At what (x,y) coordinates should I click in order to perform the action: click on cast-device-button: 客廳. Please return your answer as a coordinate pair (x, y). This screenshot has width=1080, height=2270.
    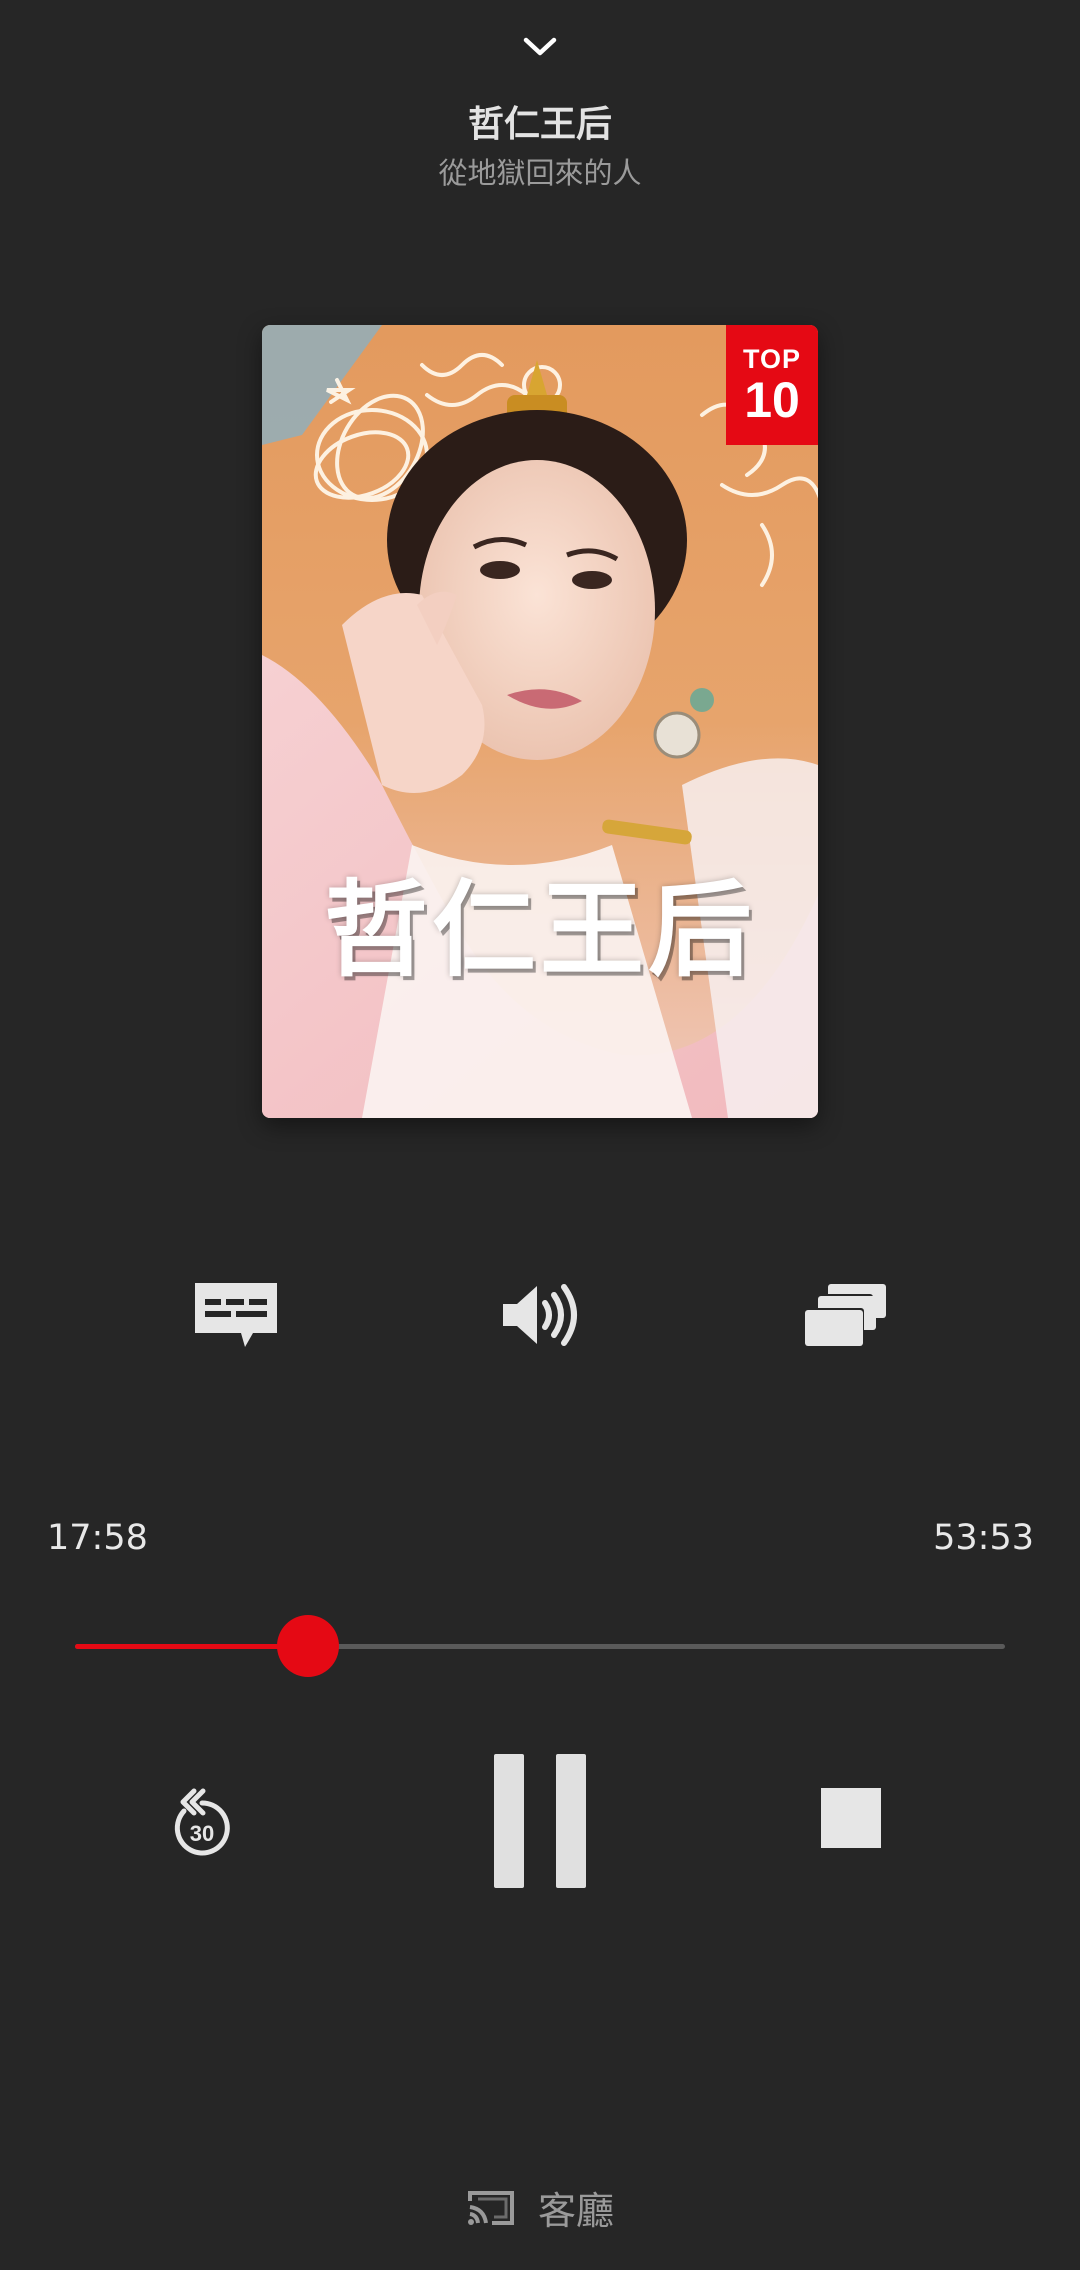
    Looking at the image, I should click on (540, 2207).